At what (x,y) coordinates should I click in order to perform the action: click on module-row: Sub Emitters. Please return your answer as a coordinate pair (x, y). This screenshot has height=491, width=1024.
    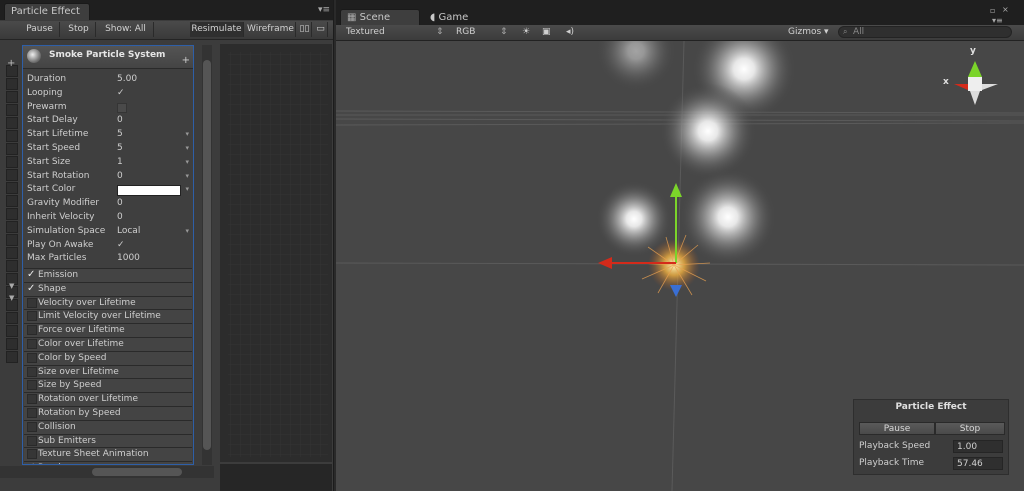
    Looking at the image, I should click on (108, 440).